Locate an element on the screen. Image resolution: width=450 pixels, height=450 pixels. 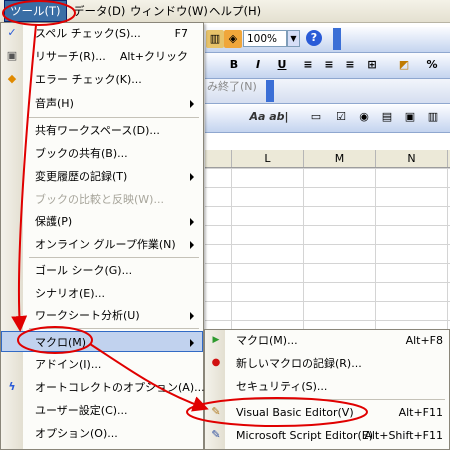
standard-toolbar: ▥ ◈ 100% ▼ ? is located at coordinates (327, 40).